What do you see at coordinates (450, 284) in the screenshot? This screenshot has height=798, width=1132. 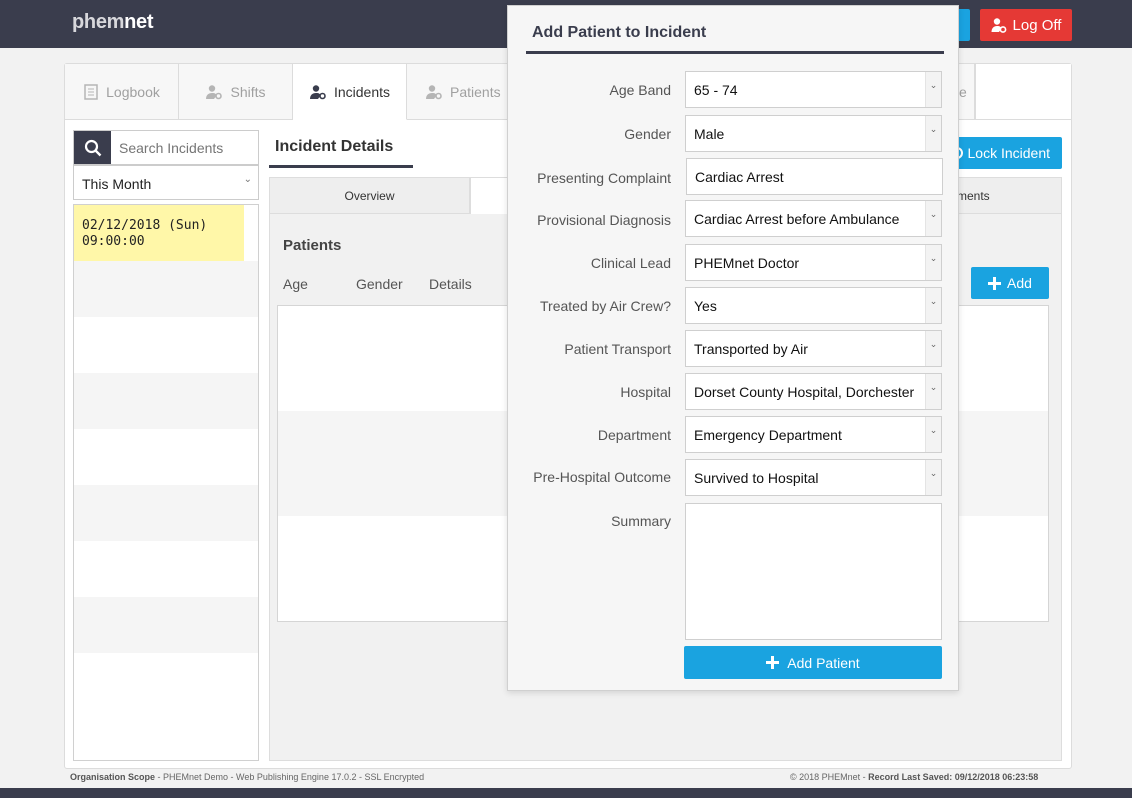 I see `column-details: Details` at bounding box center [450, 284].